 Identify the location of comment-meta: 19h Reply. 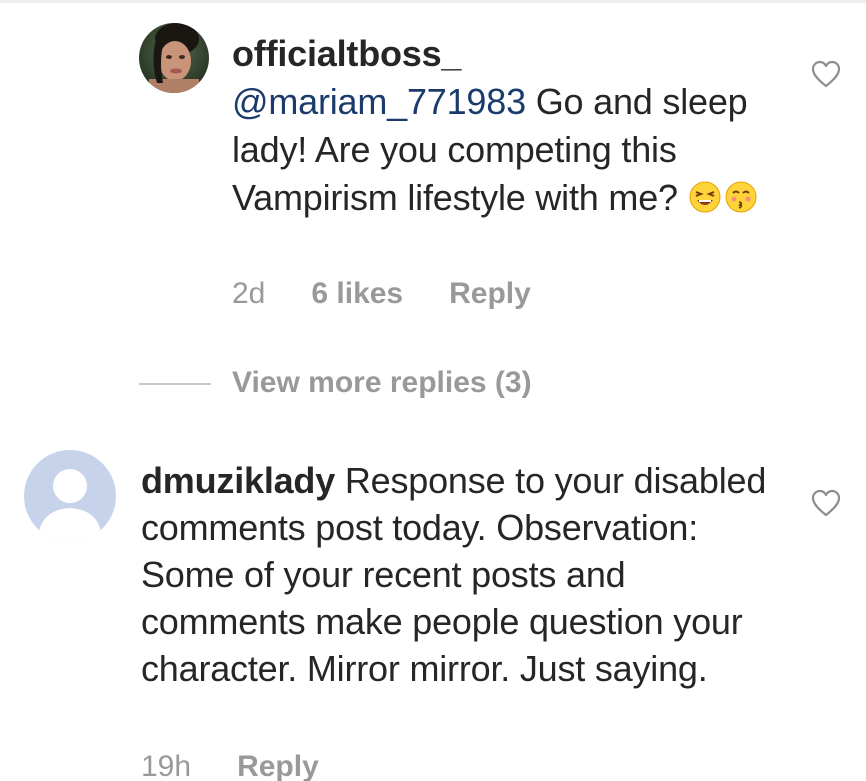
(253, 765).